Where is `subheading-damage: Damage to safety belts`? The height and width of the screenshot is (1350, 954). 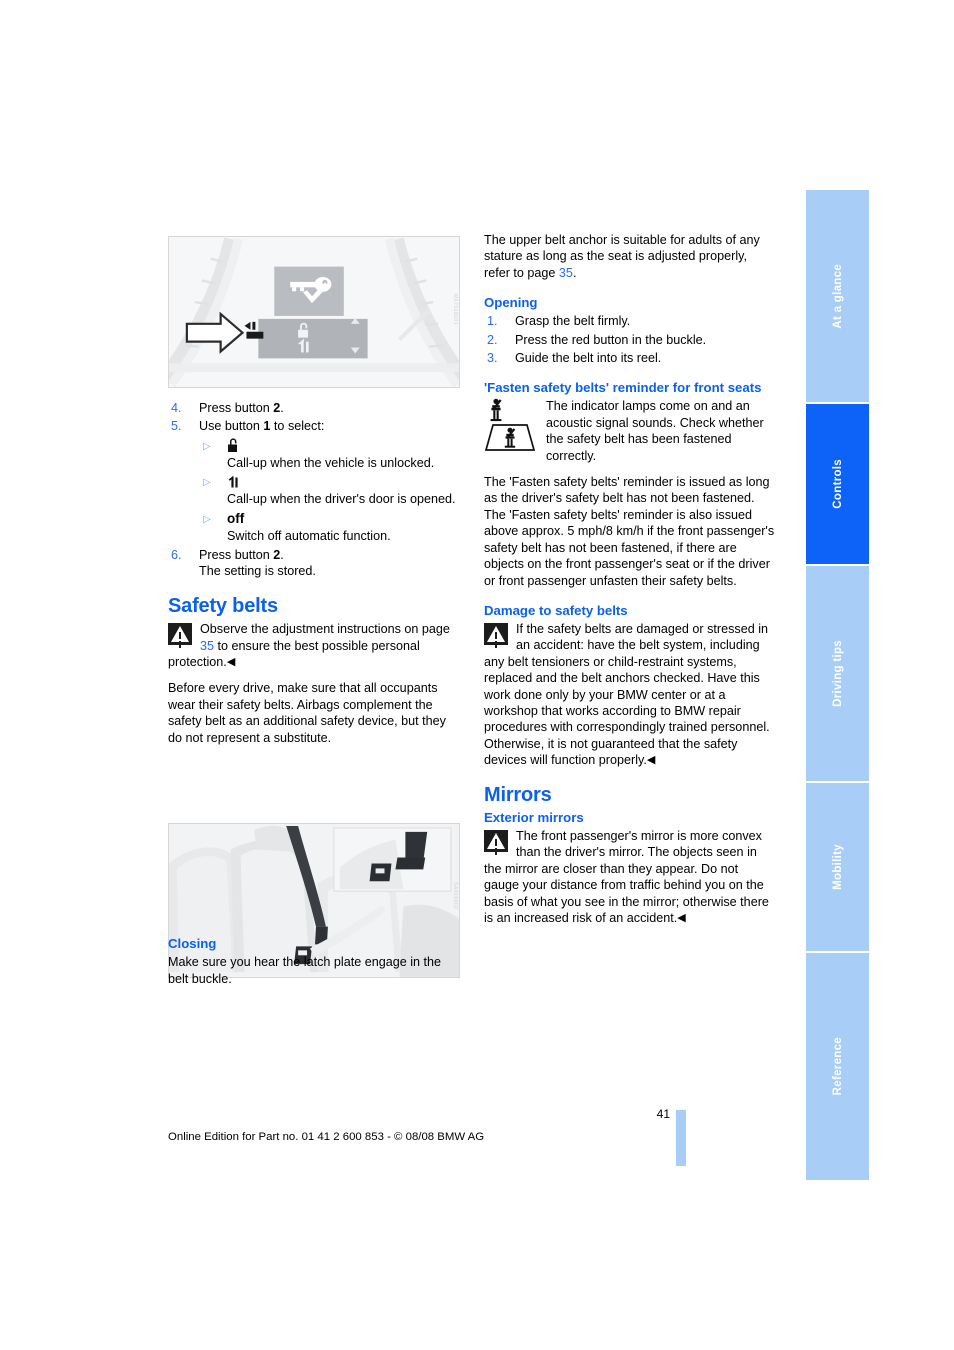 subheading-damage: Damage to safety belts is located at coordinates (556, 610).